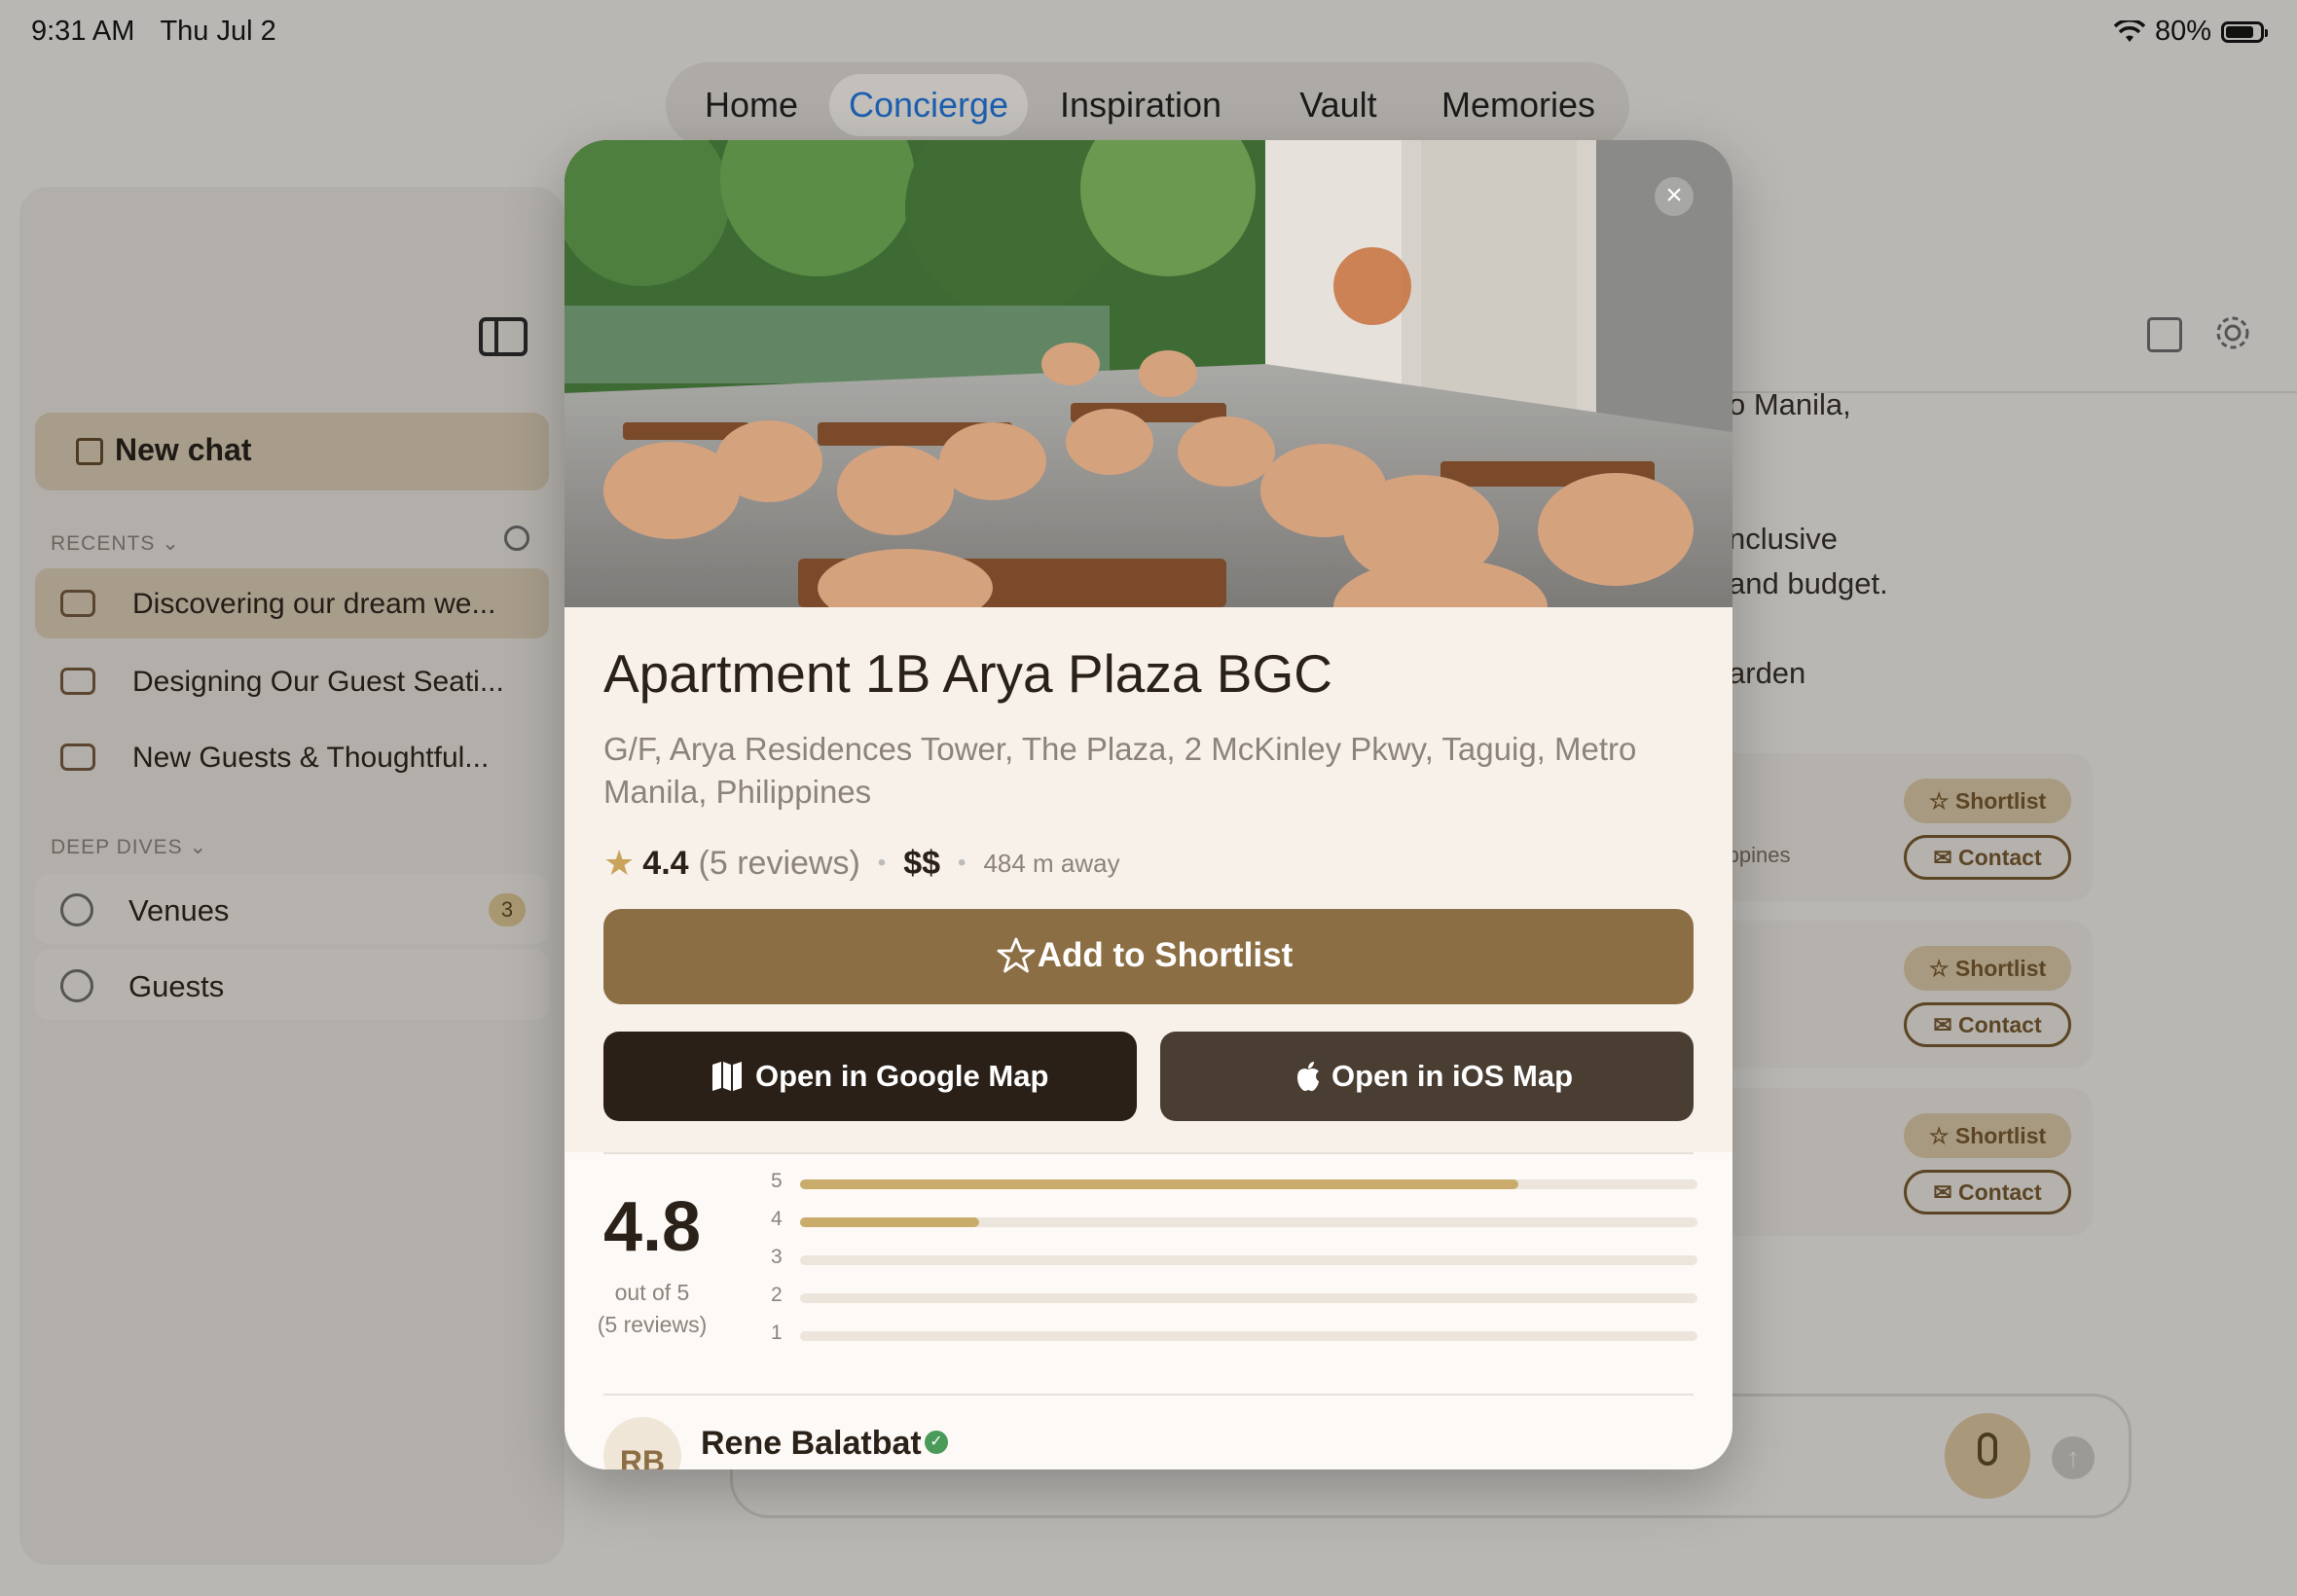  Describe the element at coordinates (1674, 196) in the screenshot. I see `close-button: ×` at that location.